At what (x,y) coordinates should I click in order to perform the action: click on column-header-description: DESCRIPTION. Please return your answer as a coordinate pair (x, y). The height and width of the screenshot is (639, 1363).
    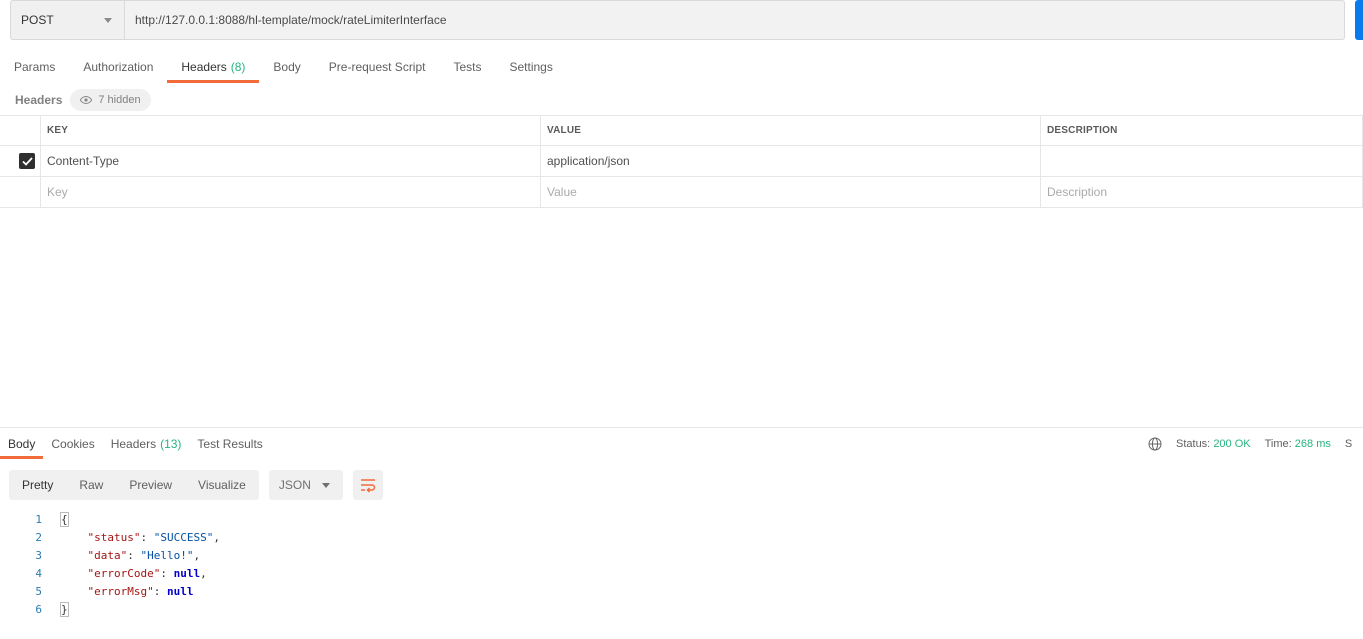
    Looking at the image, I should click on (1201, 130).